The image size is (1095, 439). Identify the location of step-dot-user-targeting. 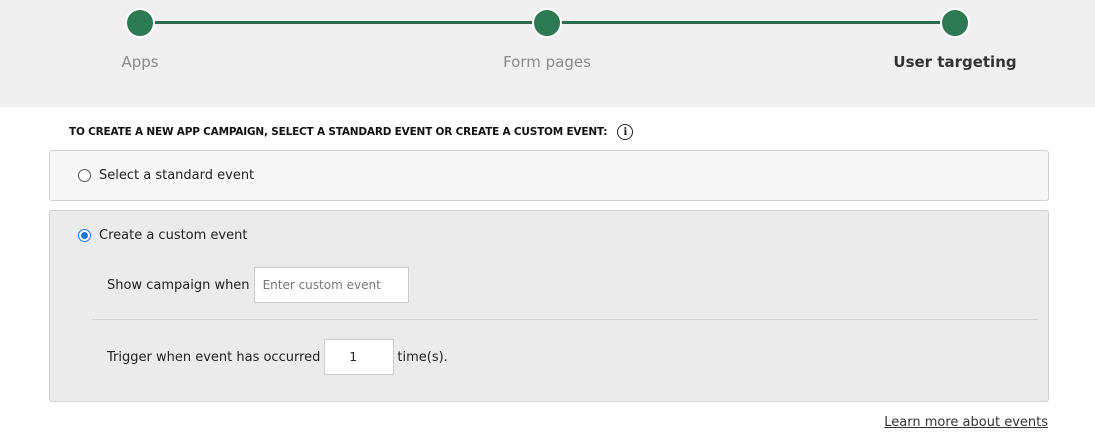
(955, 23).